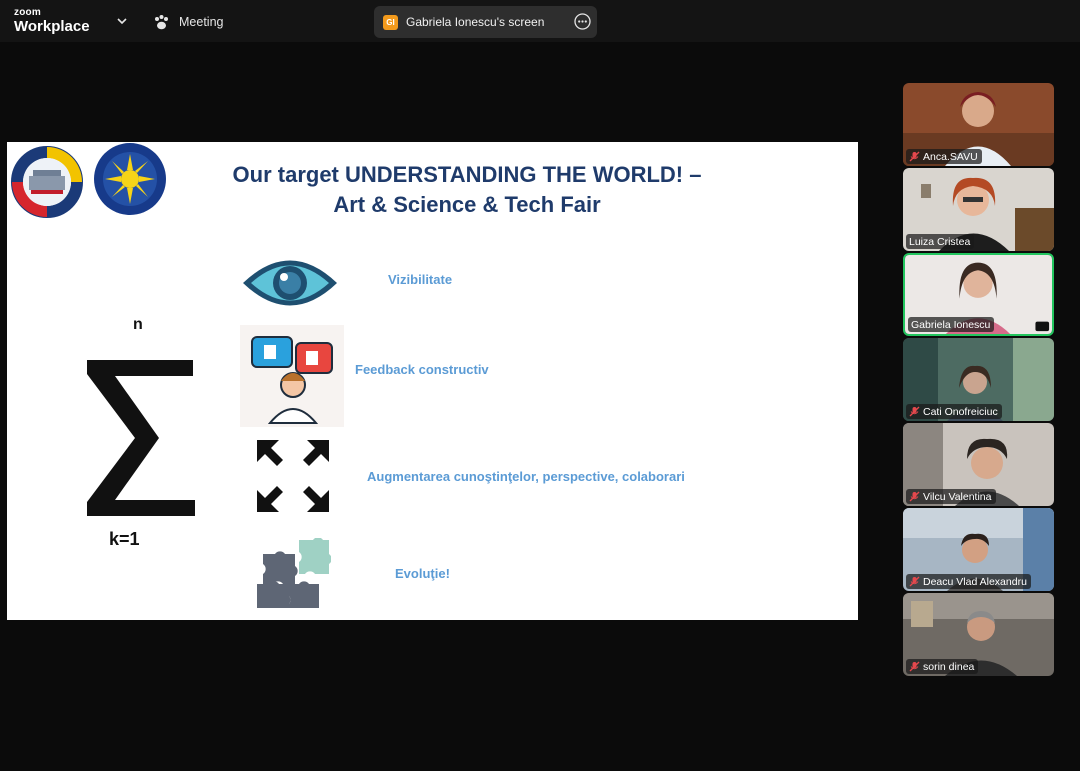 The image size is (1080, 771). Describe the element at coordinates (978, 464) in the screenshot. I see `participant-tile: Vilcu Valentina` at that location.